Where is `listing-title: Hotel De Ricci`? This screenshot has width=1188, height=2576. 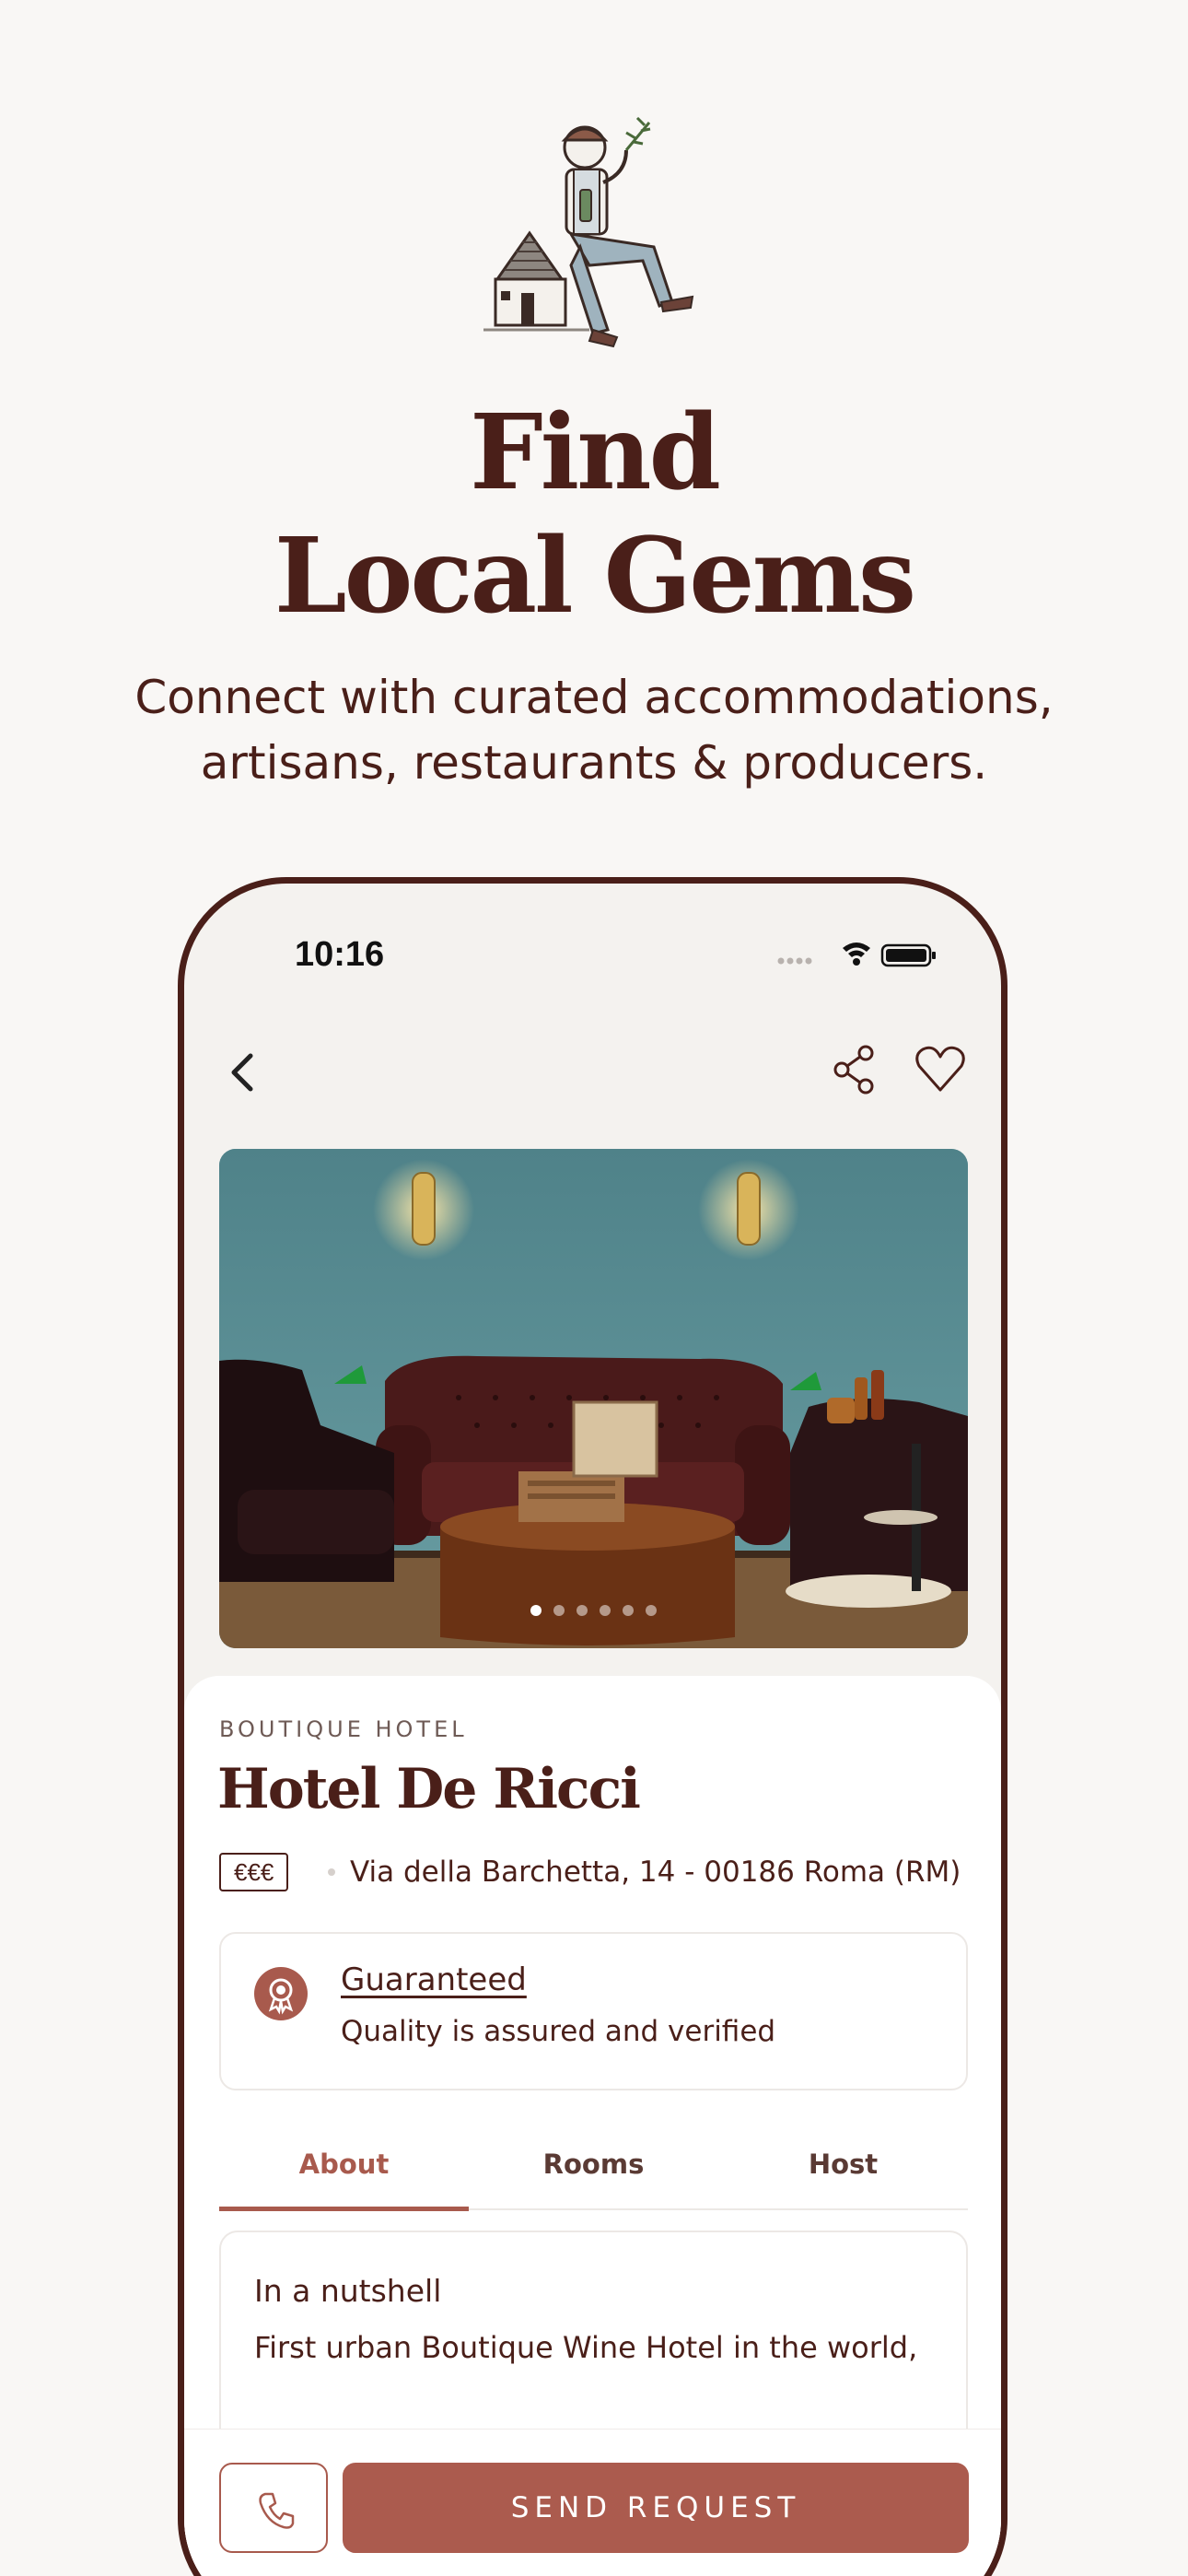
listing-title: Hotel De Ricci is located at coordinates (429, 1789).